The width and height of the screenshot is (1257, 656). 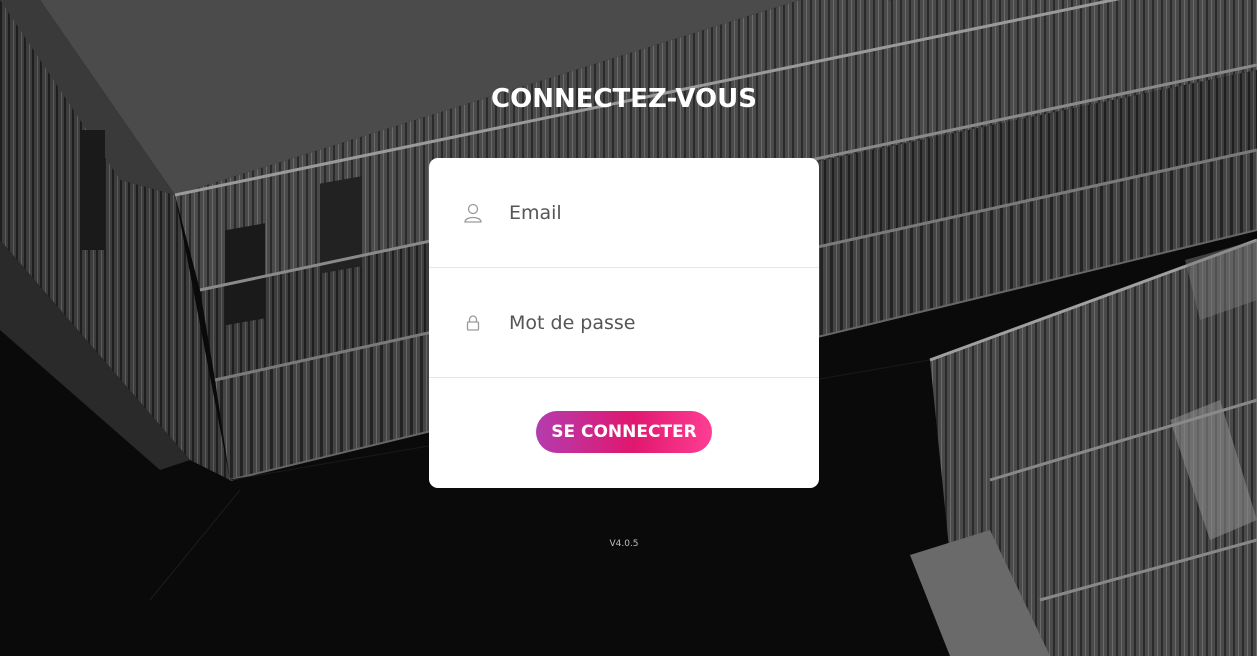 I want to click on password-input, so click(x=654, y=322).